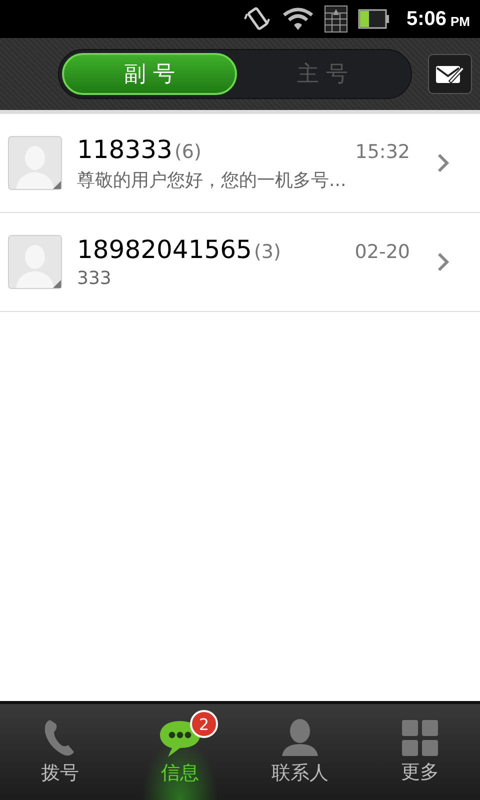 The width and height of the screenshot is (480, 800). I want to click on nav-tab: 拨号, so click(60, 752).